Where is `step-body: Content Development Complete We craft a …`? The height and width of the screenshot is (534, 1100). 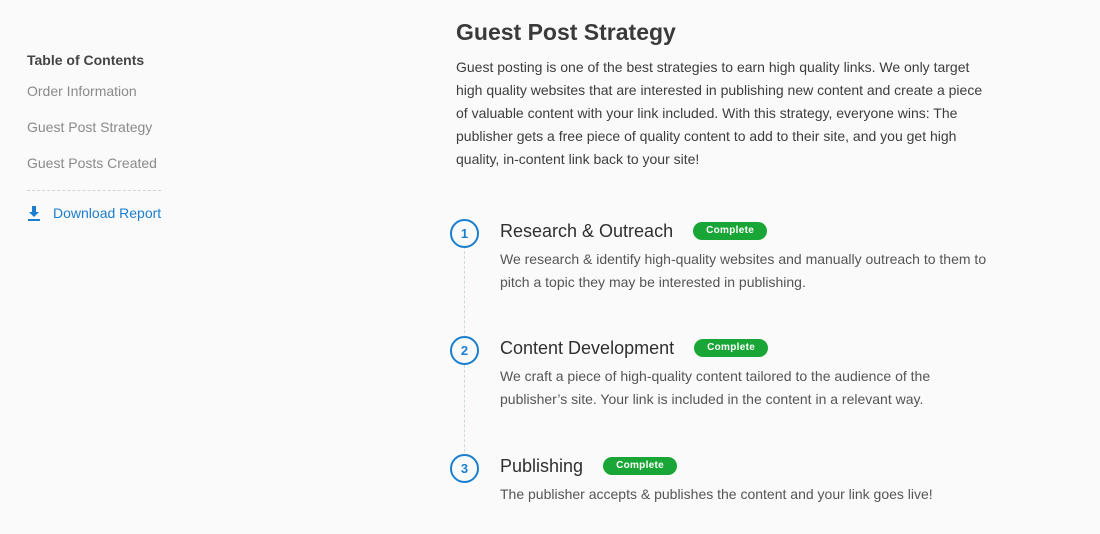 step-body: Content Development Complete We craft a … is located at coordinates (750, 373).